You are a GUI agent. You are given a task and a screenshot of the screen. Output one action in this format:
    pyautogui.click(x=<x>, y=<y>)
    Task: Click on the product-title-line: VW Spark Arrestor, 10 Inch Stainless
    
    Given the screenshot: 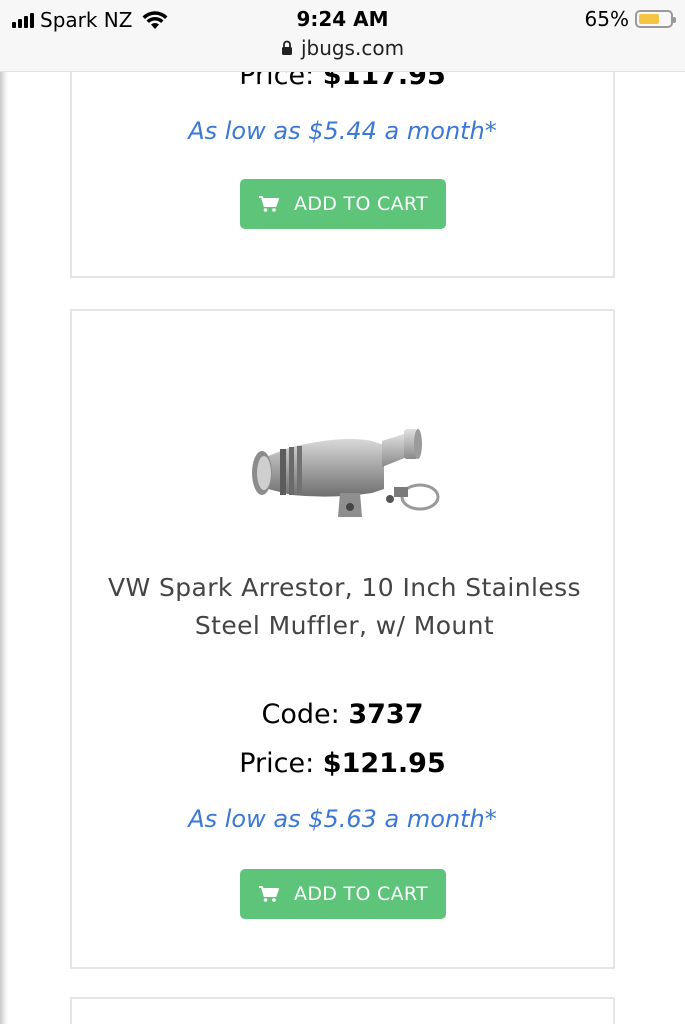 What is the action you would take?
    pyautogui.click(x=344, y=587)
    